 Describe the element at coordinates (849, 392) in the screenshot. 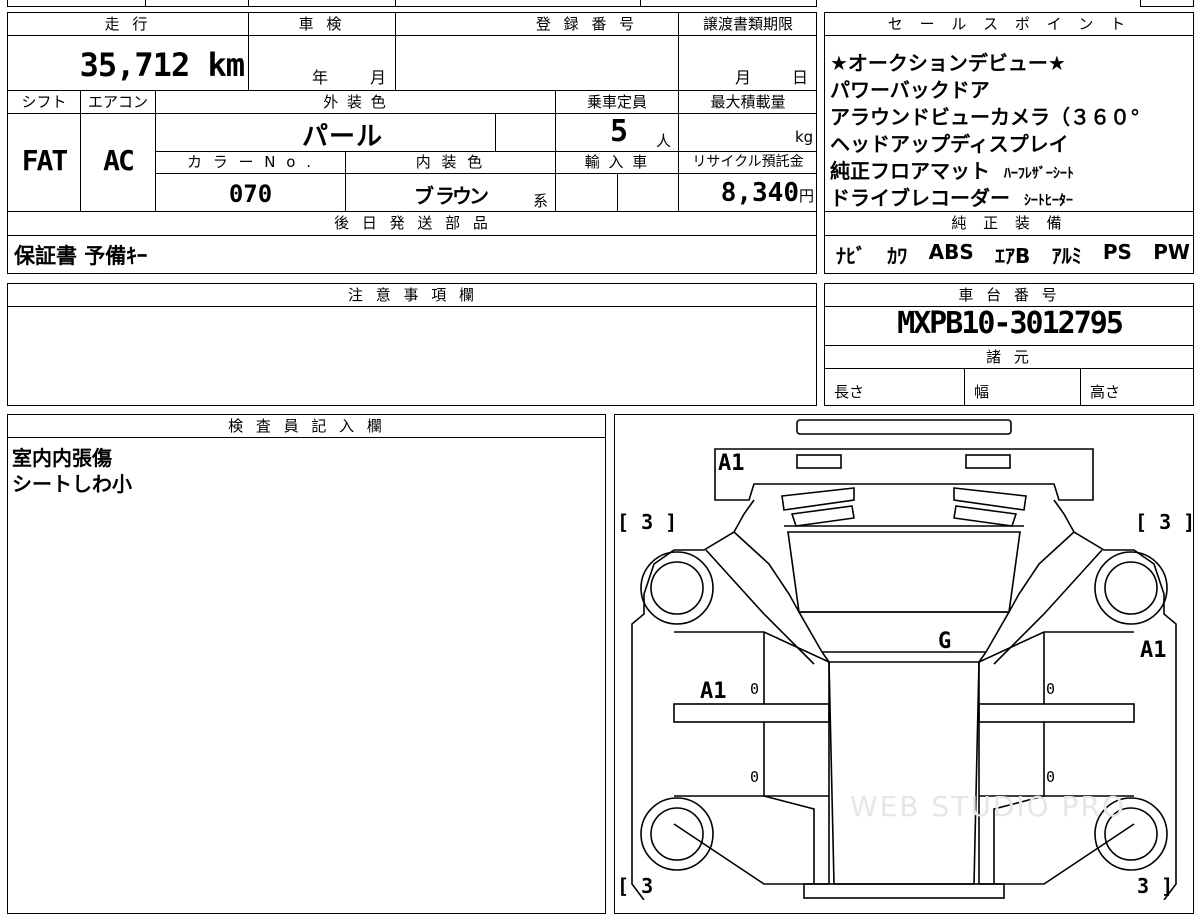

I see `spec-length: 長さ` at that location.